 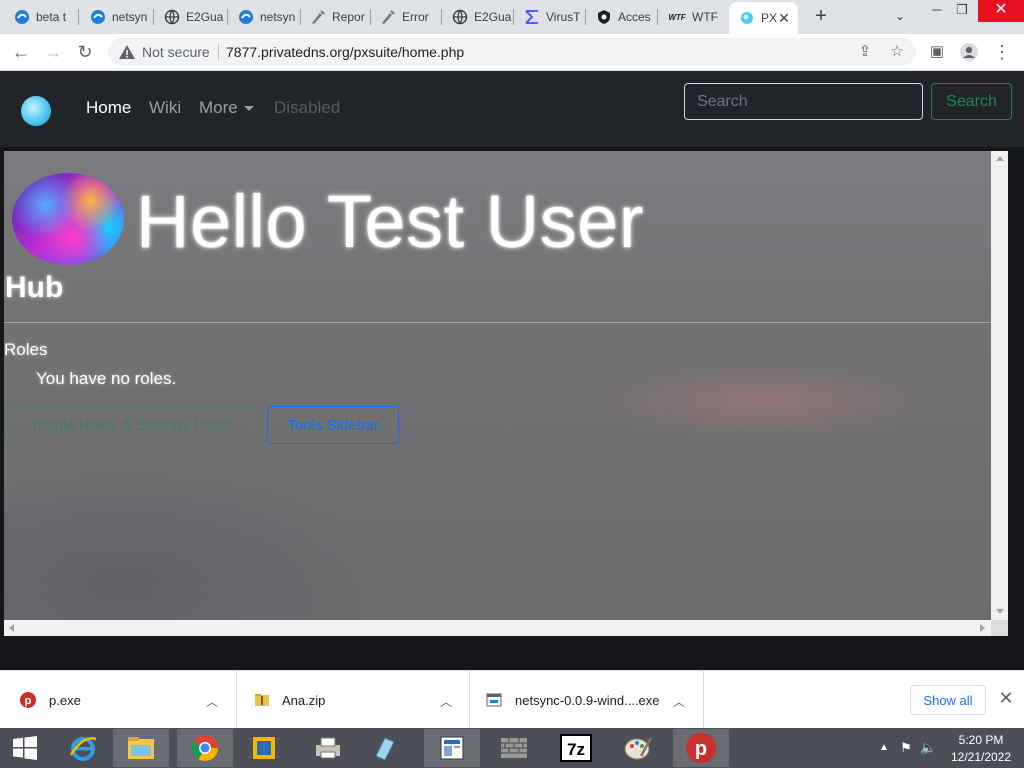 I want to click on site-navbar: Home Wiki More Disabled Search, so click(x=512, y=109).